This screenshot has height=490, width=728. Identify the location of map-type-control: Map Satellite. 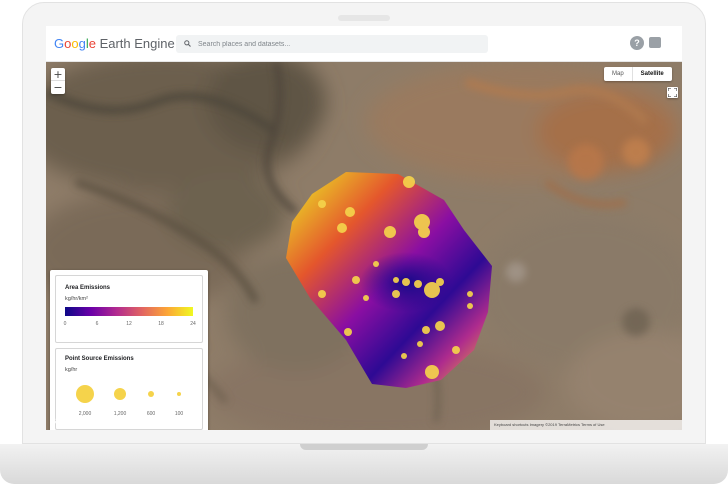
(638, 74).